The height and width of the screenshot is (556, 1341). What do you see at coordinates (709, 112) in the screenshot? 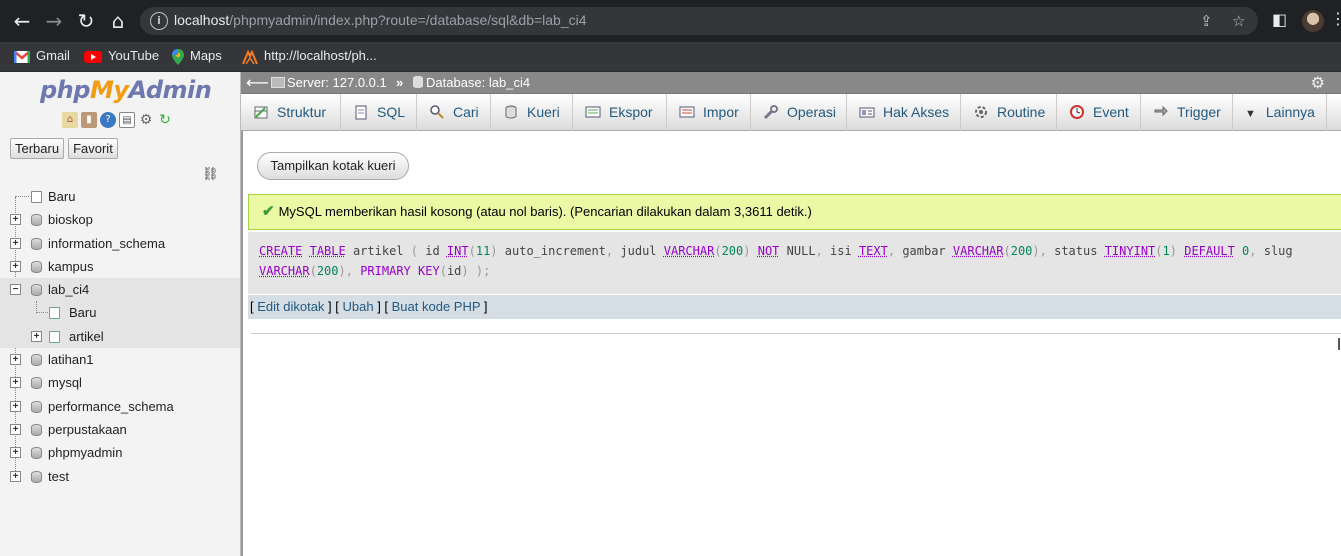
I see `tab-impor: Impor` at bounding box center [709, 112].